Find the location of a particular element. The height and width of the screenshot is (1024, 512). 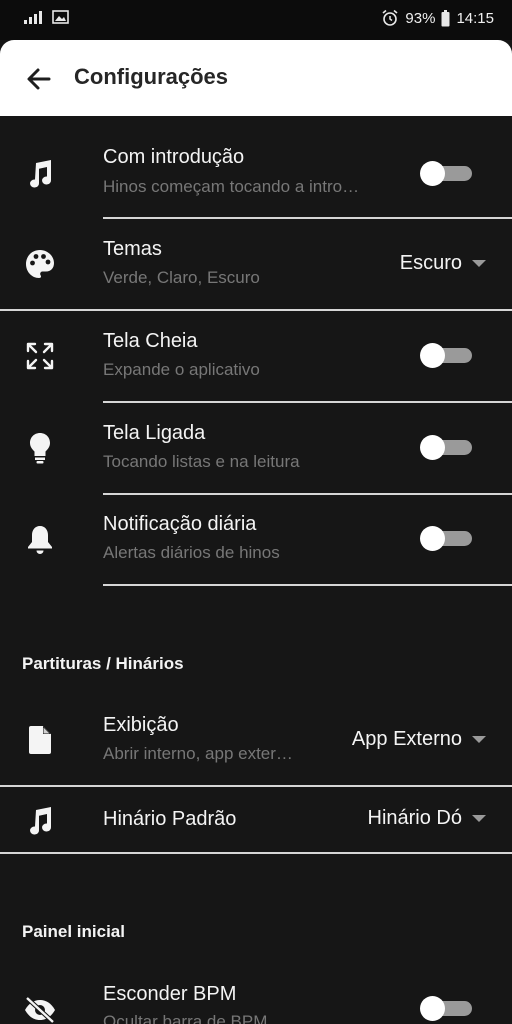

screen-on-toggle is located at coordinates (447, 447).